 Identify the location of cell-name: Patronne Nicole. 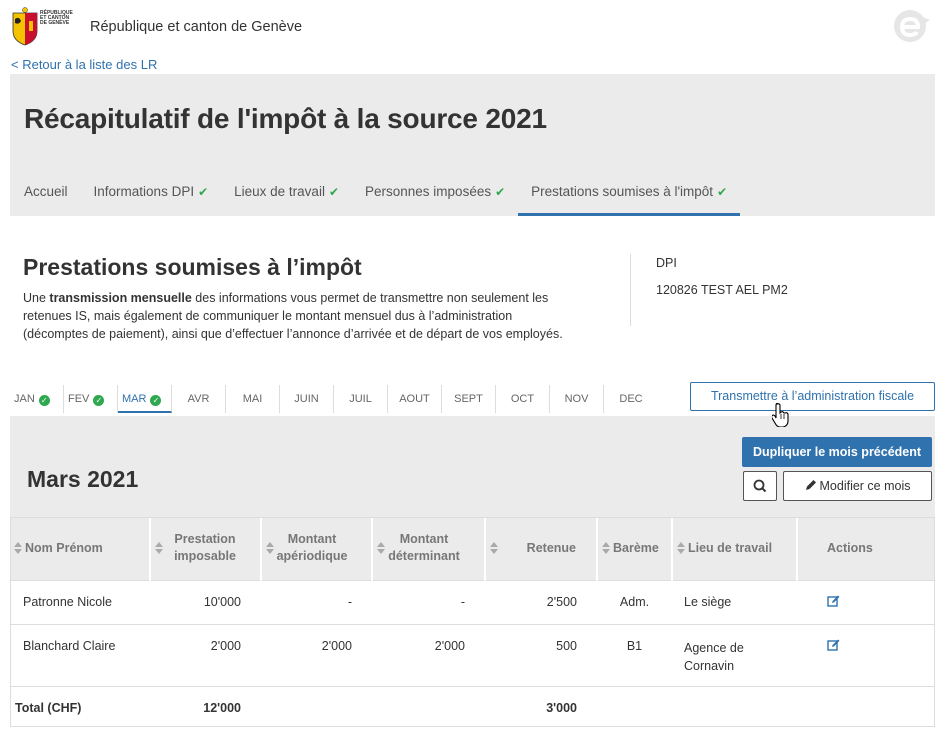
(80, 602).